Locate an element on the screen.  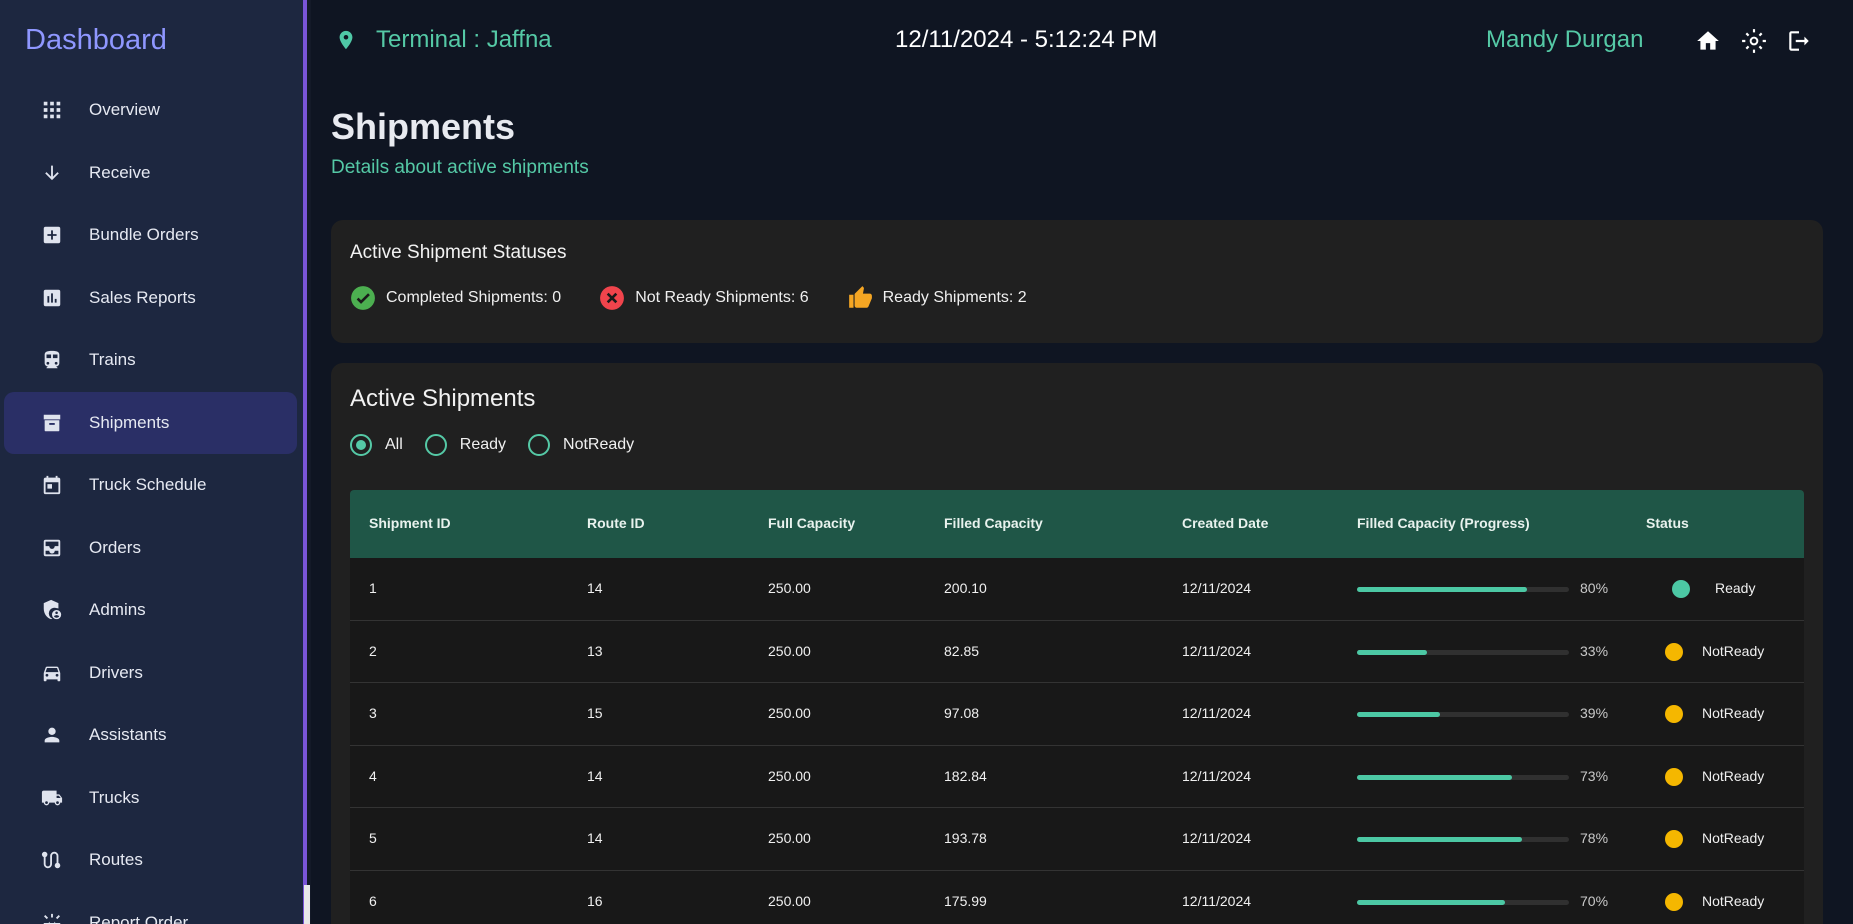
logout-icon is located at coordinates (1799, 41).